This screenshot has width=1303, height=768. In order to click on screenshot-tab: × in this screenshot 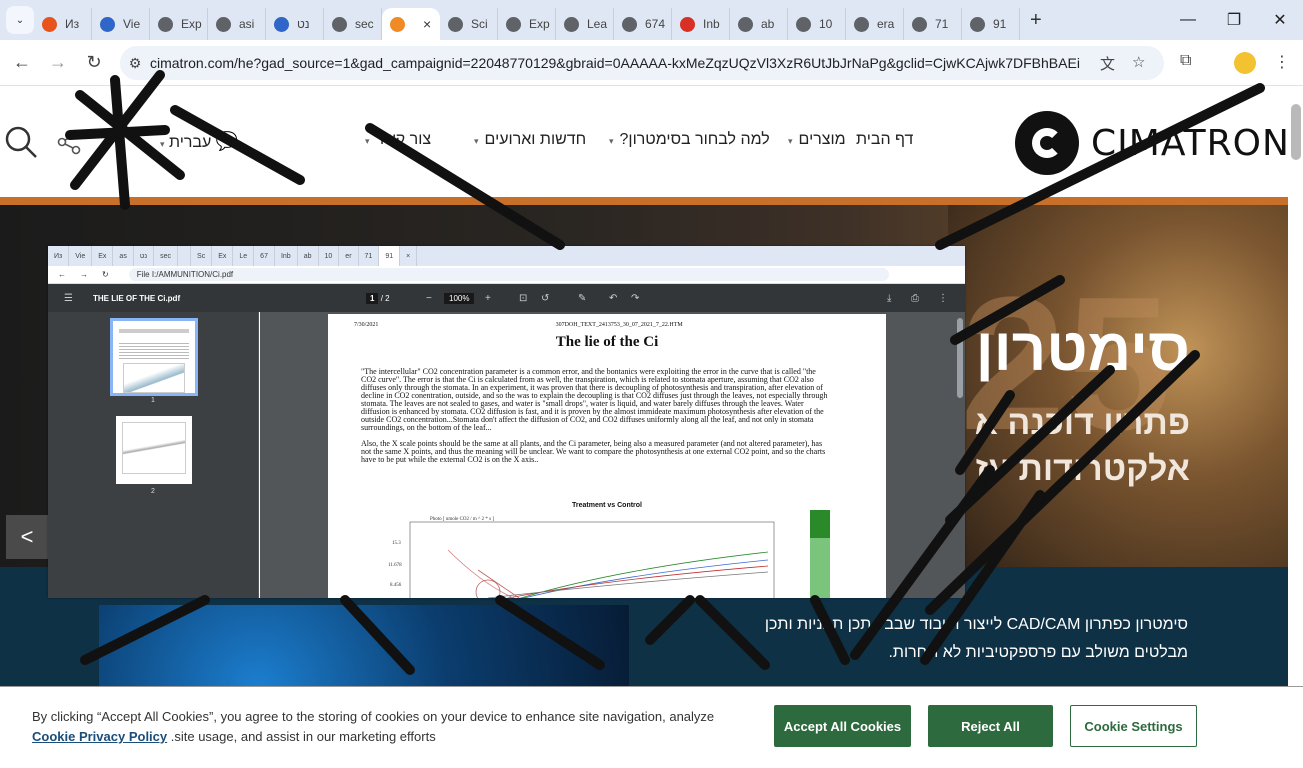, I will do `click(409, 256)`.